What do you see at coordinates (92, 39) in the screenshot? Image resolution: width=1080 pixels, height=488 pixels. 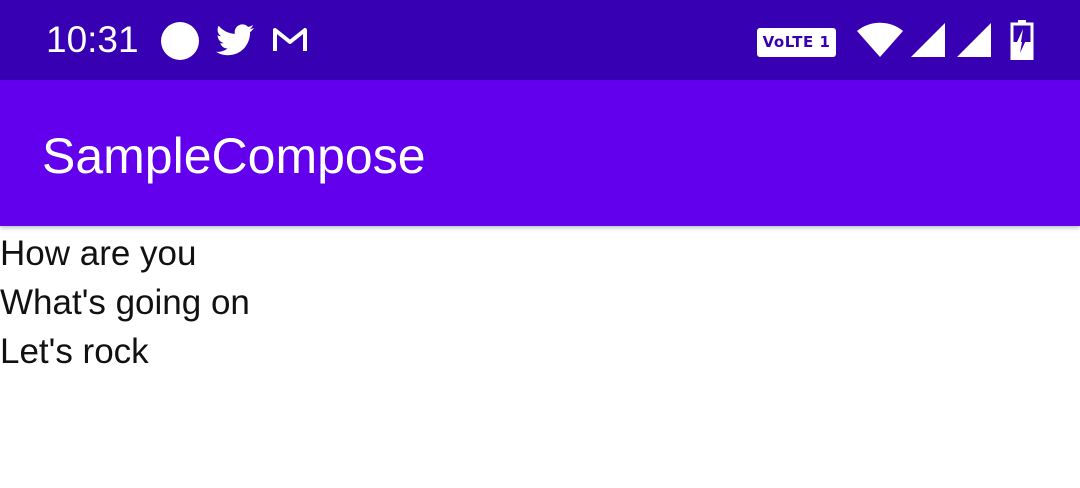 I see `status-time: 10:31` at bounding box center [92, 39].